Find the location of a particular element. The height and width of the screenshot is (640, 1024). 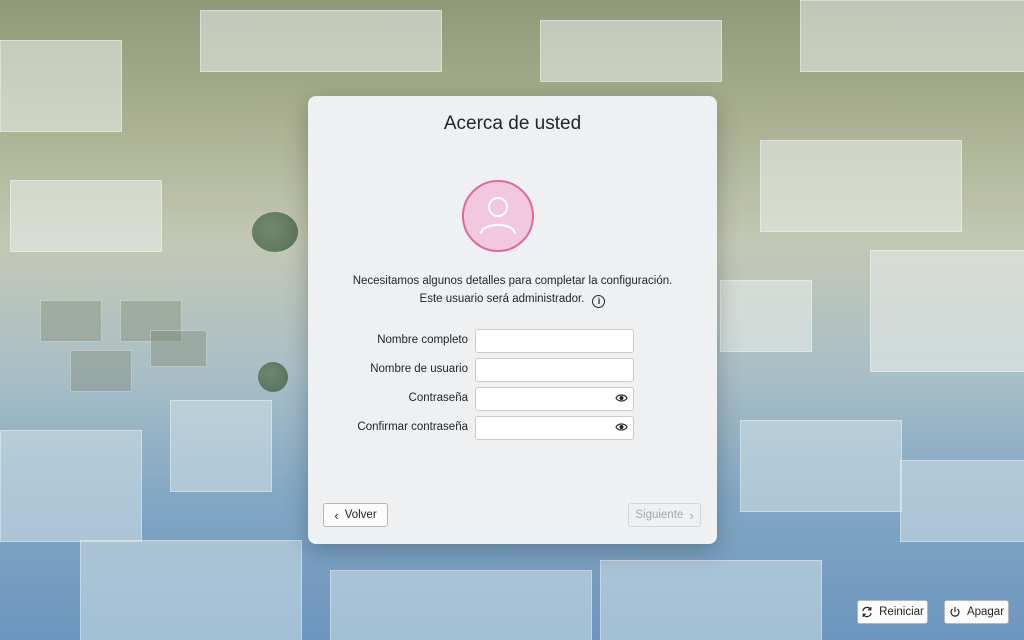

username-label: Nombre de usuario is located at coordinates (419, 369).